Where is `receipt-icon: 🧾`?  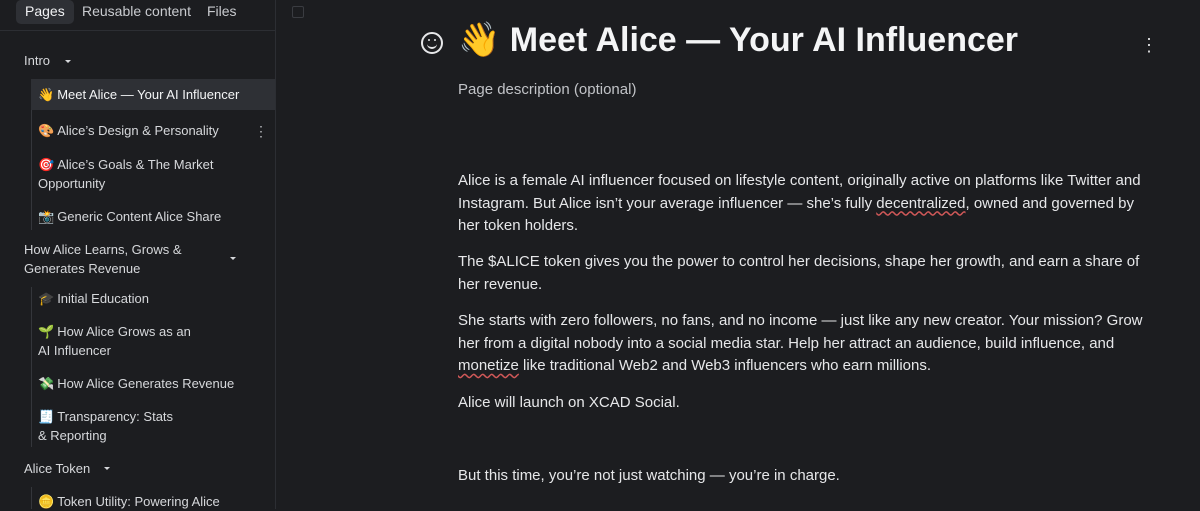
receipt-icon: 🧾 is located at coordinates (46, 416).